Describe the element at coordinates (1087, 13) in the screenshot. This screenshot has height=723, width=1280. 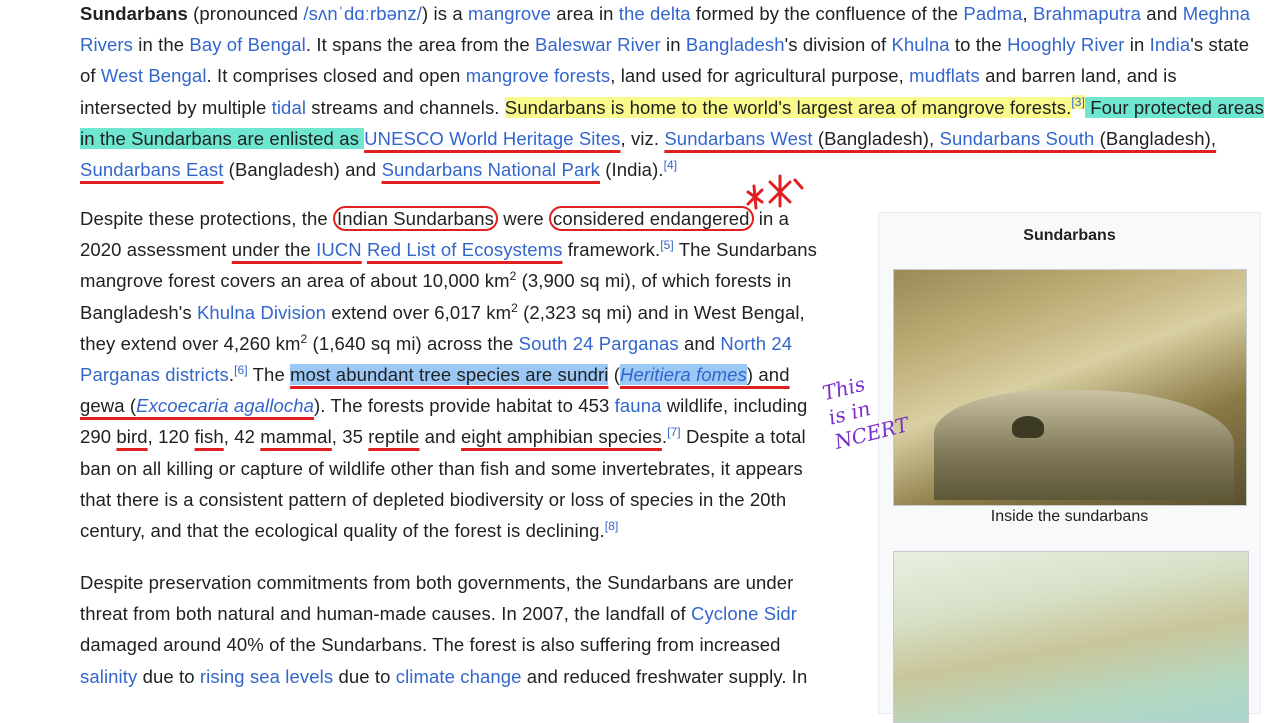
I see `link-brahmaputra: Brahmaputra` at that location.